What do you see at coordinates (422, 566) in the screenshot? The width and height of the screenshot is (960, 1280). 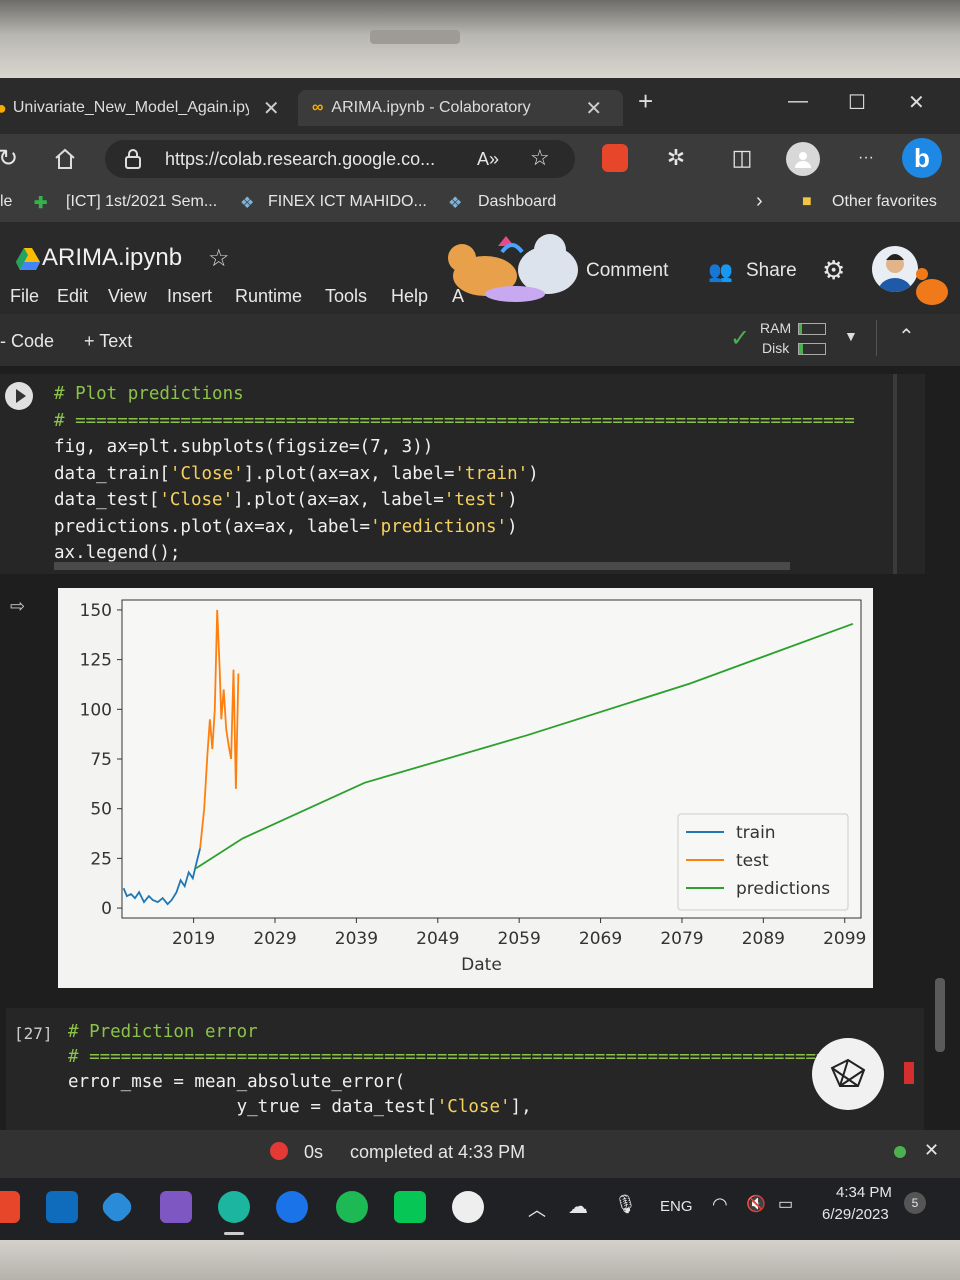 I see `horizontal-scrollbar` at bounding box center [422, 566].